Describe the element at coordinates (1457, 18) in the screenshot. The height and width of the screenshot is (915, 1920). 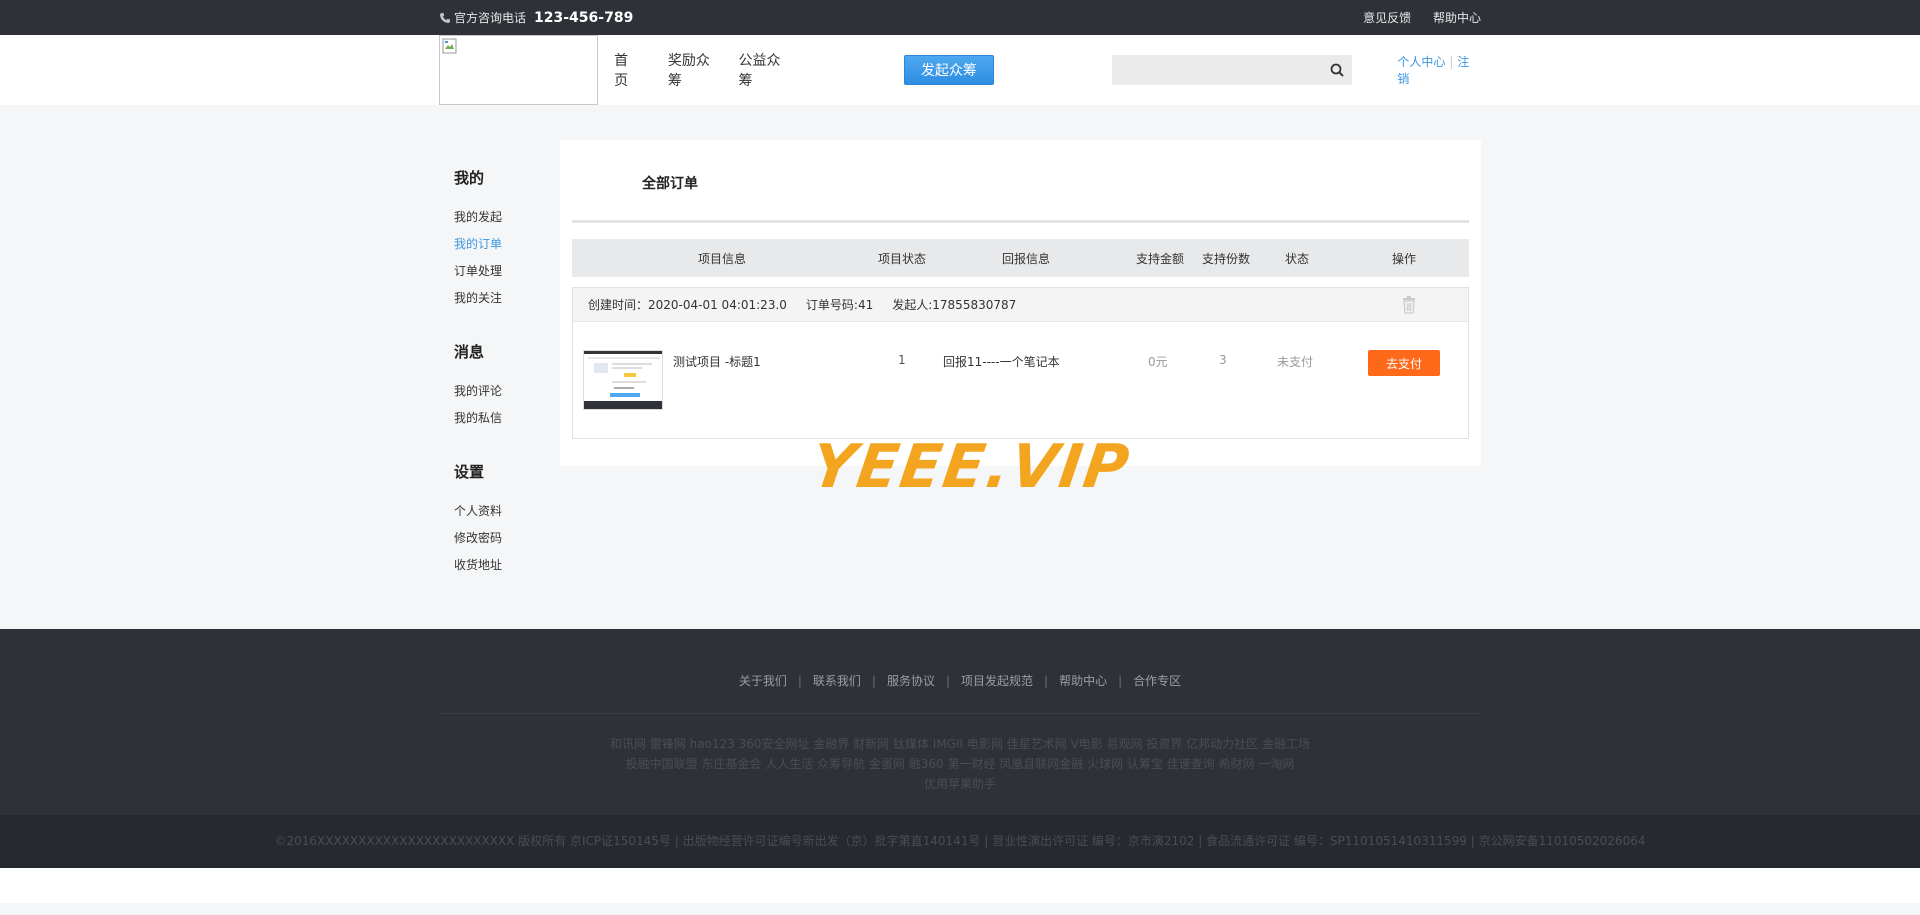
I see `help-link: 帮助中心` at that location.